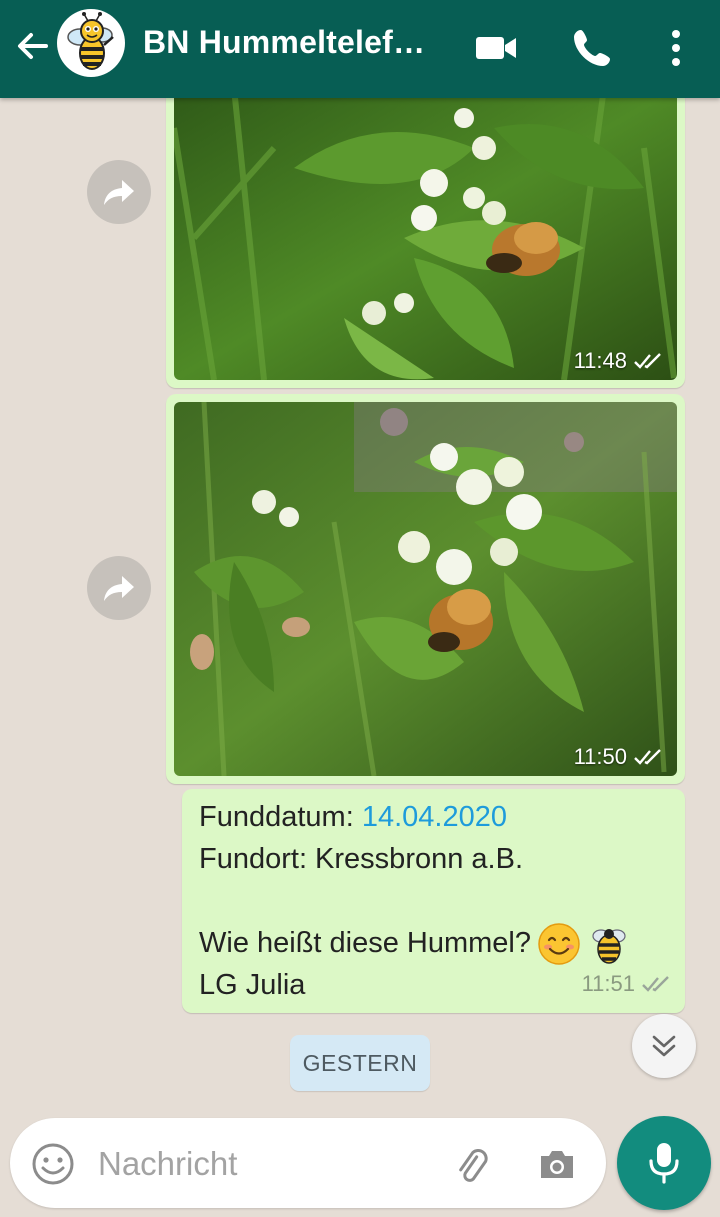  What do you see at coordinates (655, 984) in the screenshot?
I see `delivered-ticks-icon` at bounding box center [655, 984].